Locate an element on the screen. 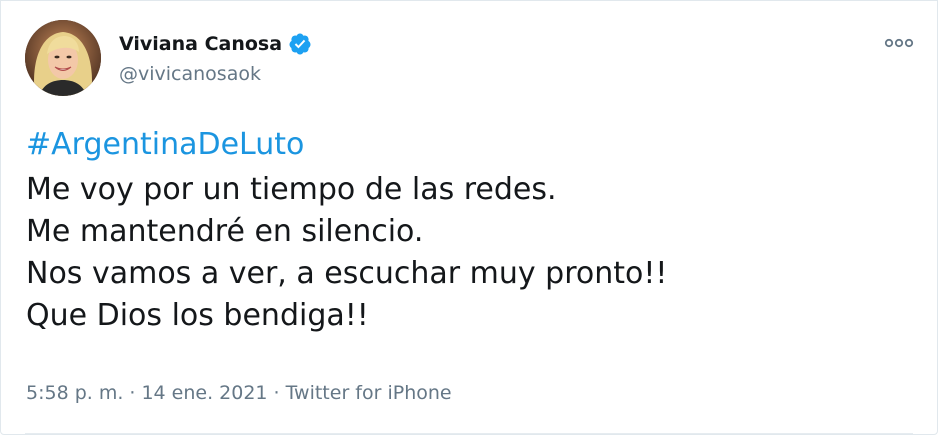  tweet-text-line: Me voy por un tiempo de las redes. is located at coordinates (291, 189).